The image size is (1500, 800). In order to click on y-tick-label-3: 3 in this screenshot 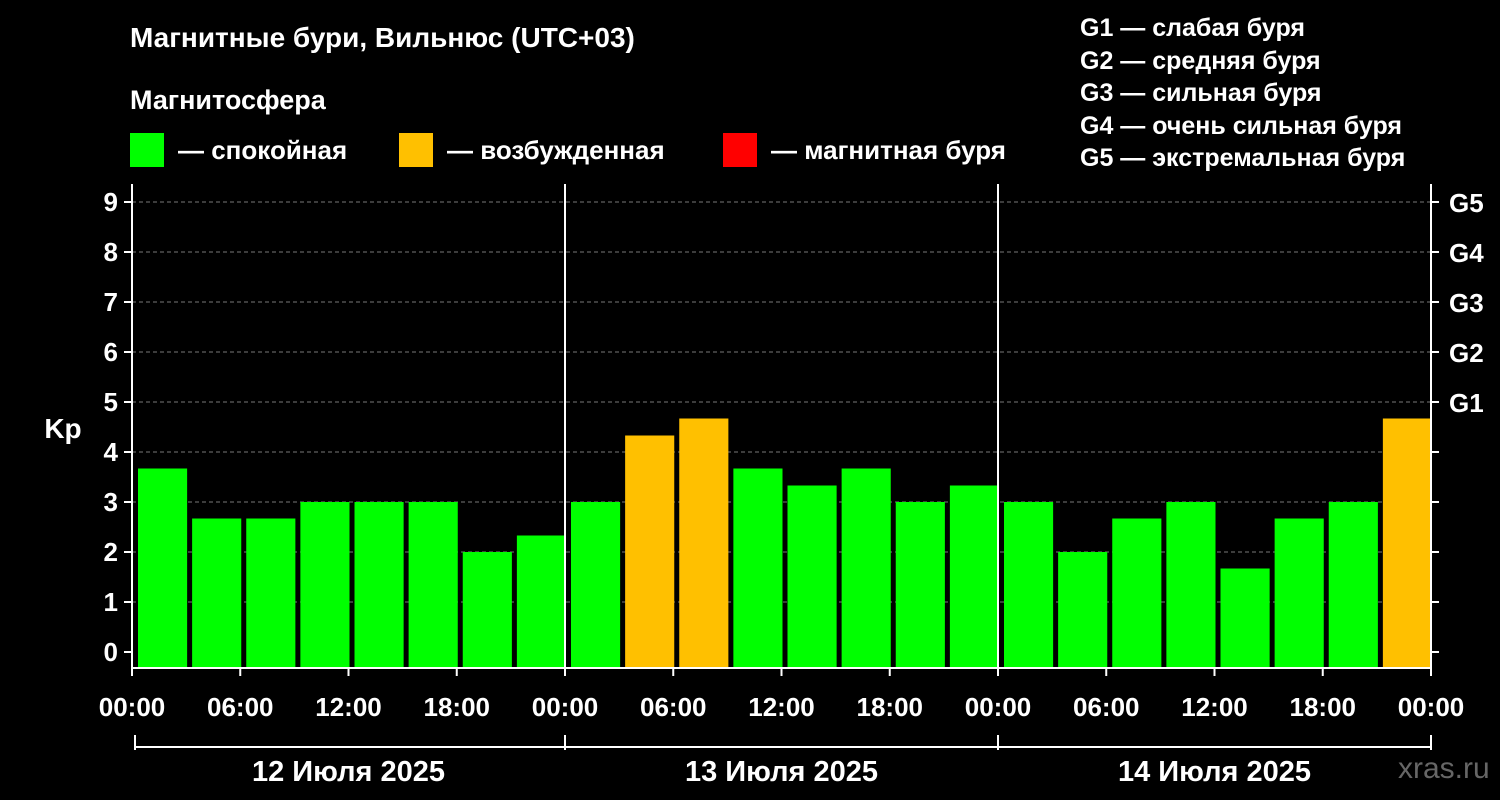, I will do `click(111, 502)`.